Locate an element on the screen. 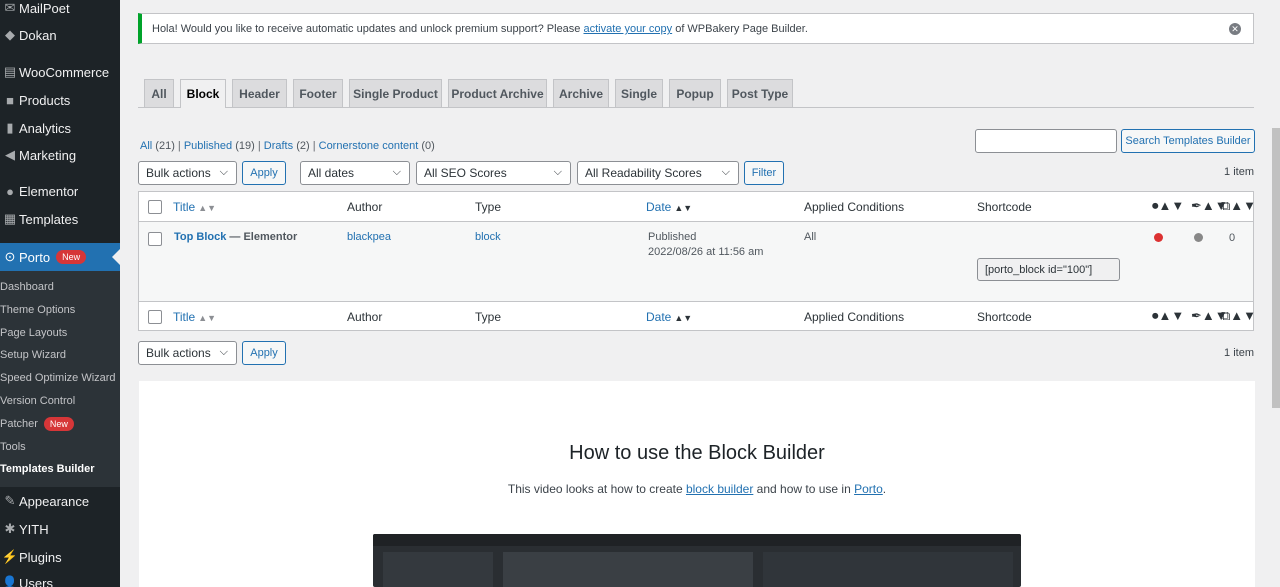 The image size is (1280, 587). row-type-link: block is located at coordinates (488, 237).